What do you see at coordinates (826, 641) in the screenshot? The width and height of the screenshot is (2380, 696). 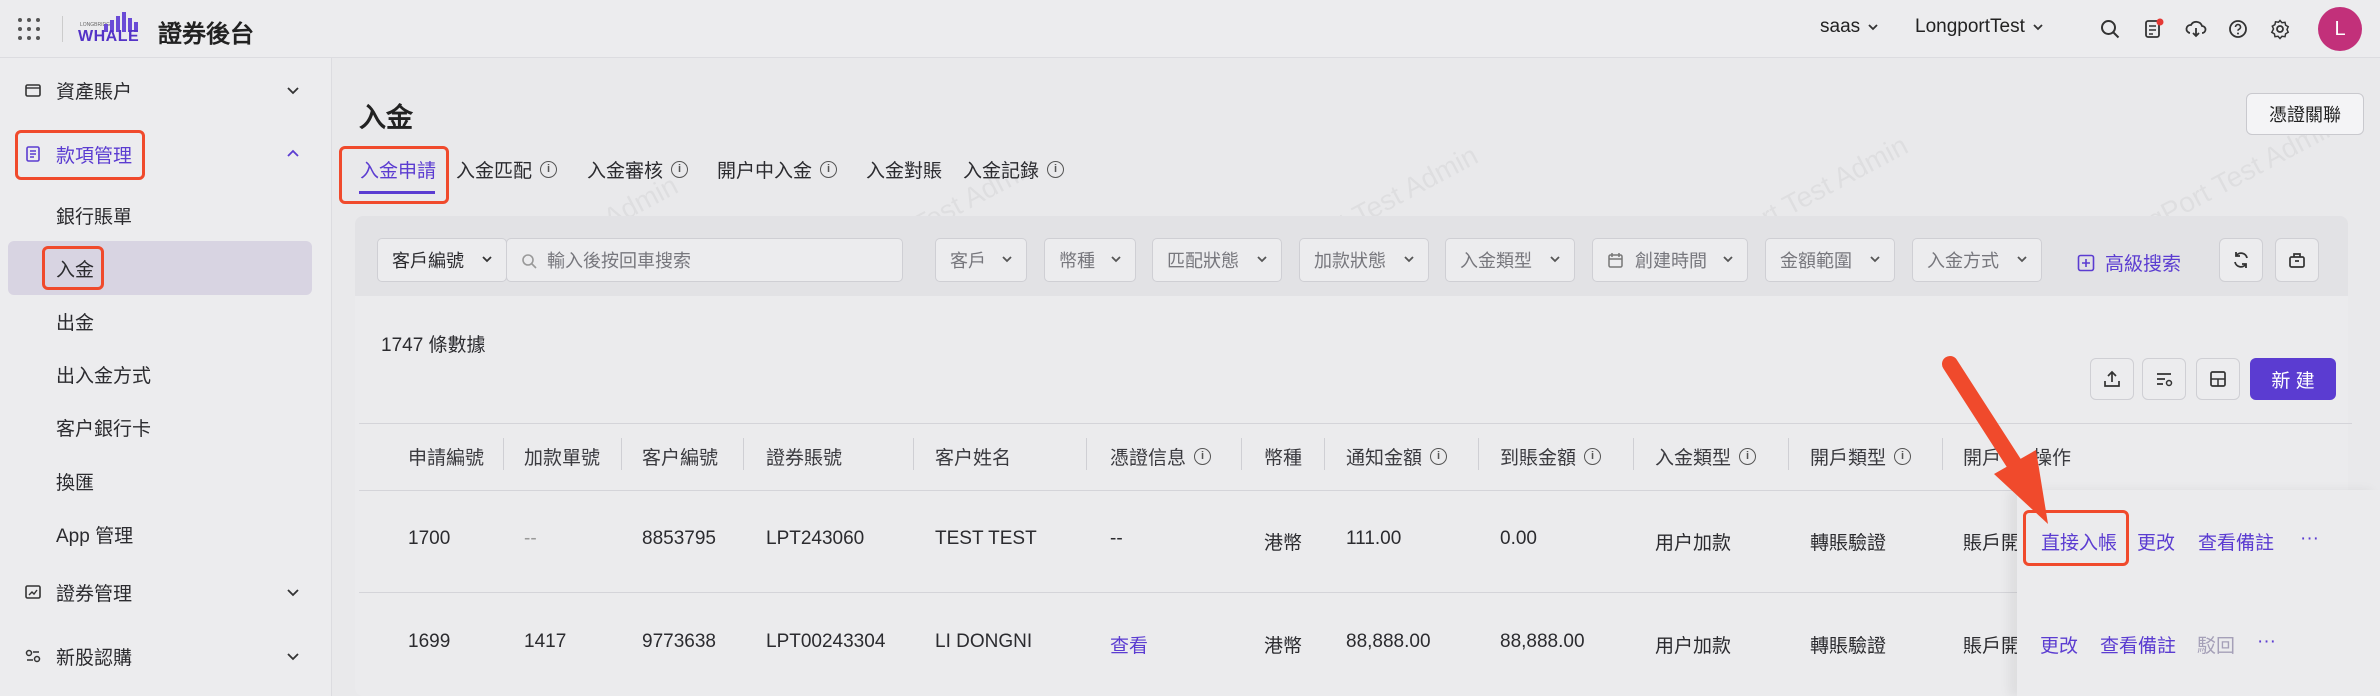 I see `cell-account: LPT00243304` at bounding box center [826, 641].